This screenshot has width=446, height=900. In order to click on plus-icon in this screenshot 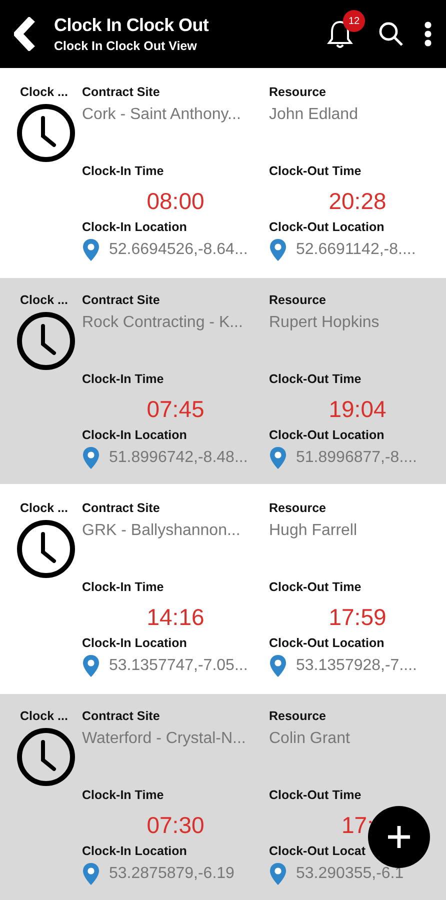, I will do `click(399, 837)`.